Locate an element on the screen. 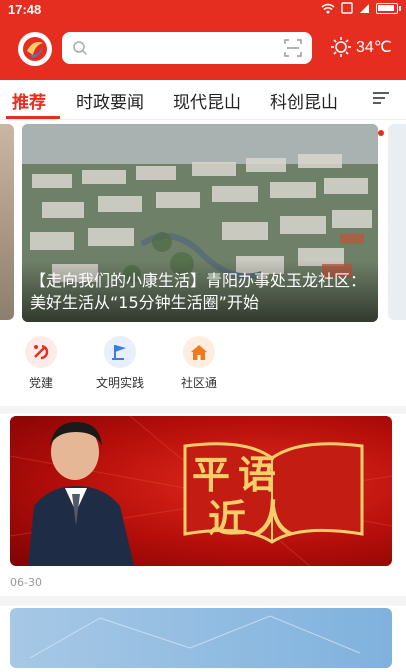 Image resolution: width=406 pixels, height=672 pixels. wifi-icon is located at coordinates (328, 8).